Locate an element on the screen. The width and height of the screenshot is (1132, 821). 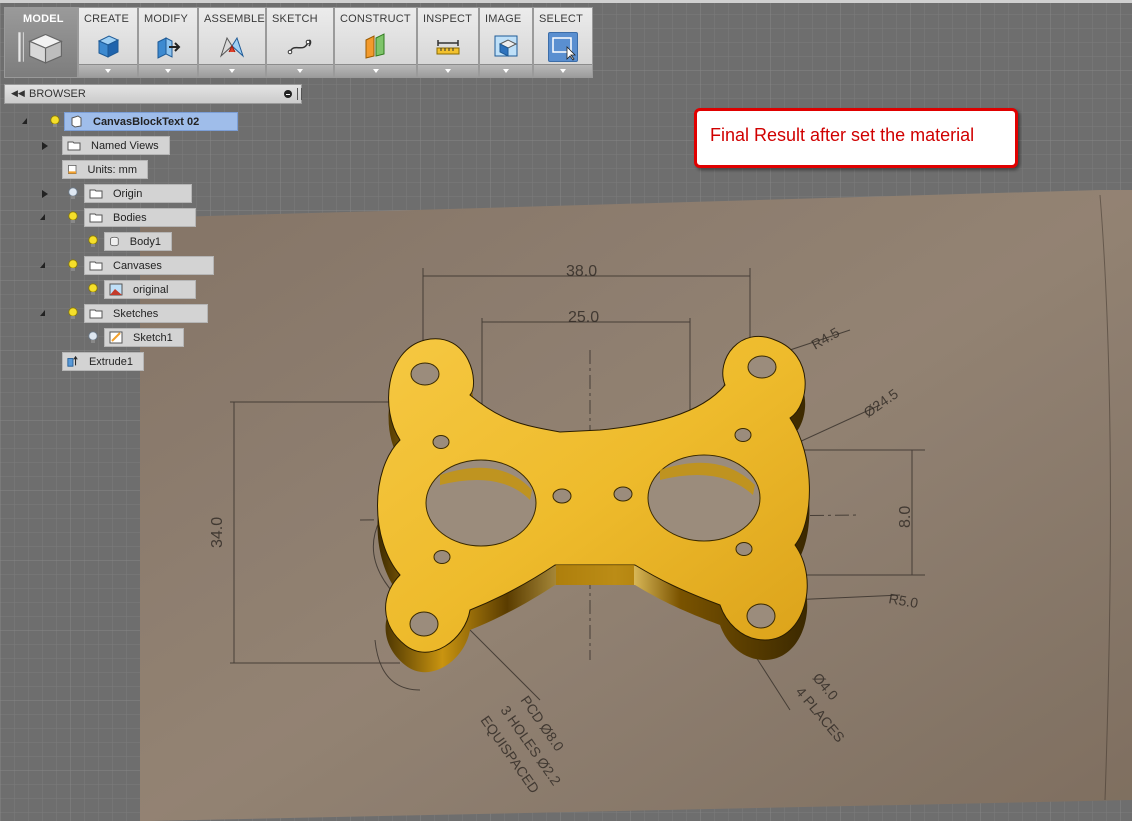
create-menu: CREATE is located at coordinates (108, 42).